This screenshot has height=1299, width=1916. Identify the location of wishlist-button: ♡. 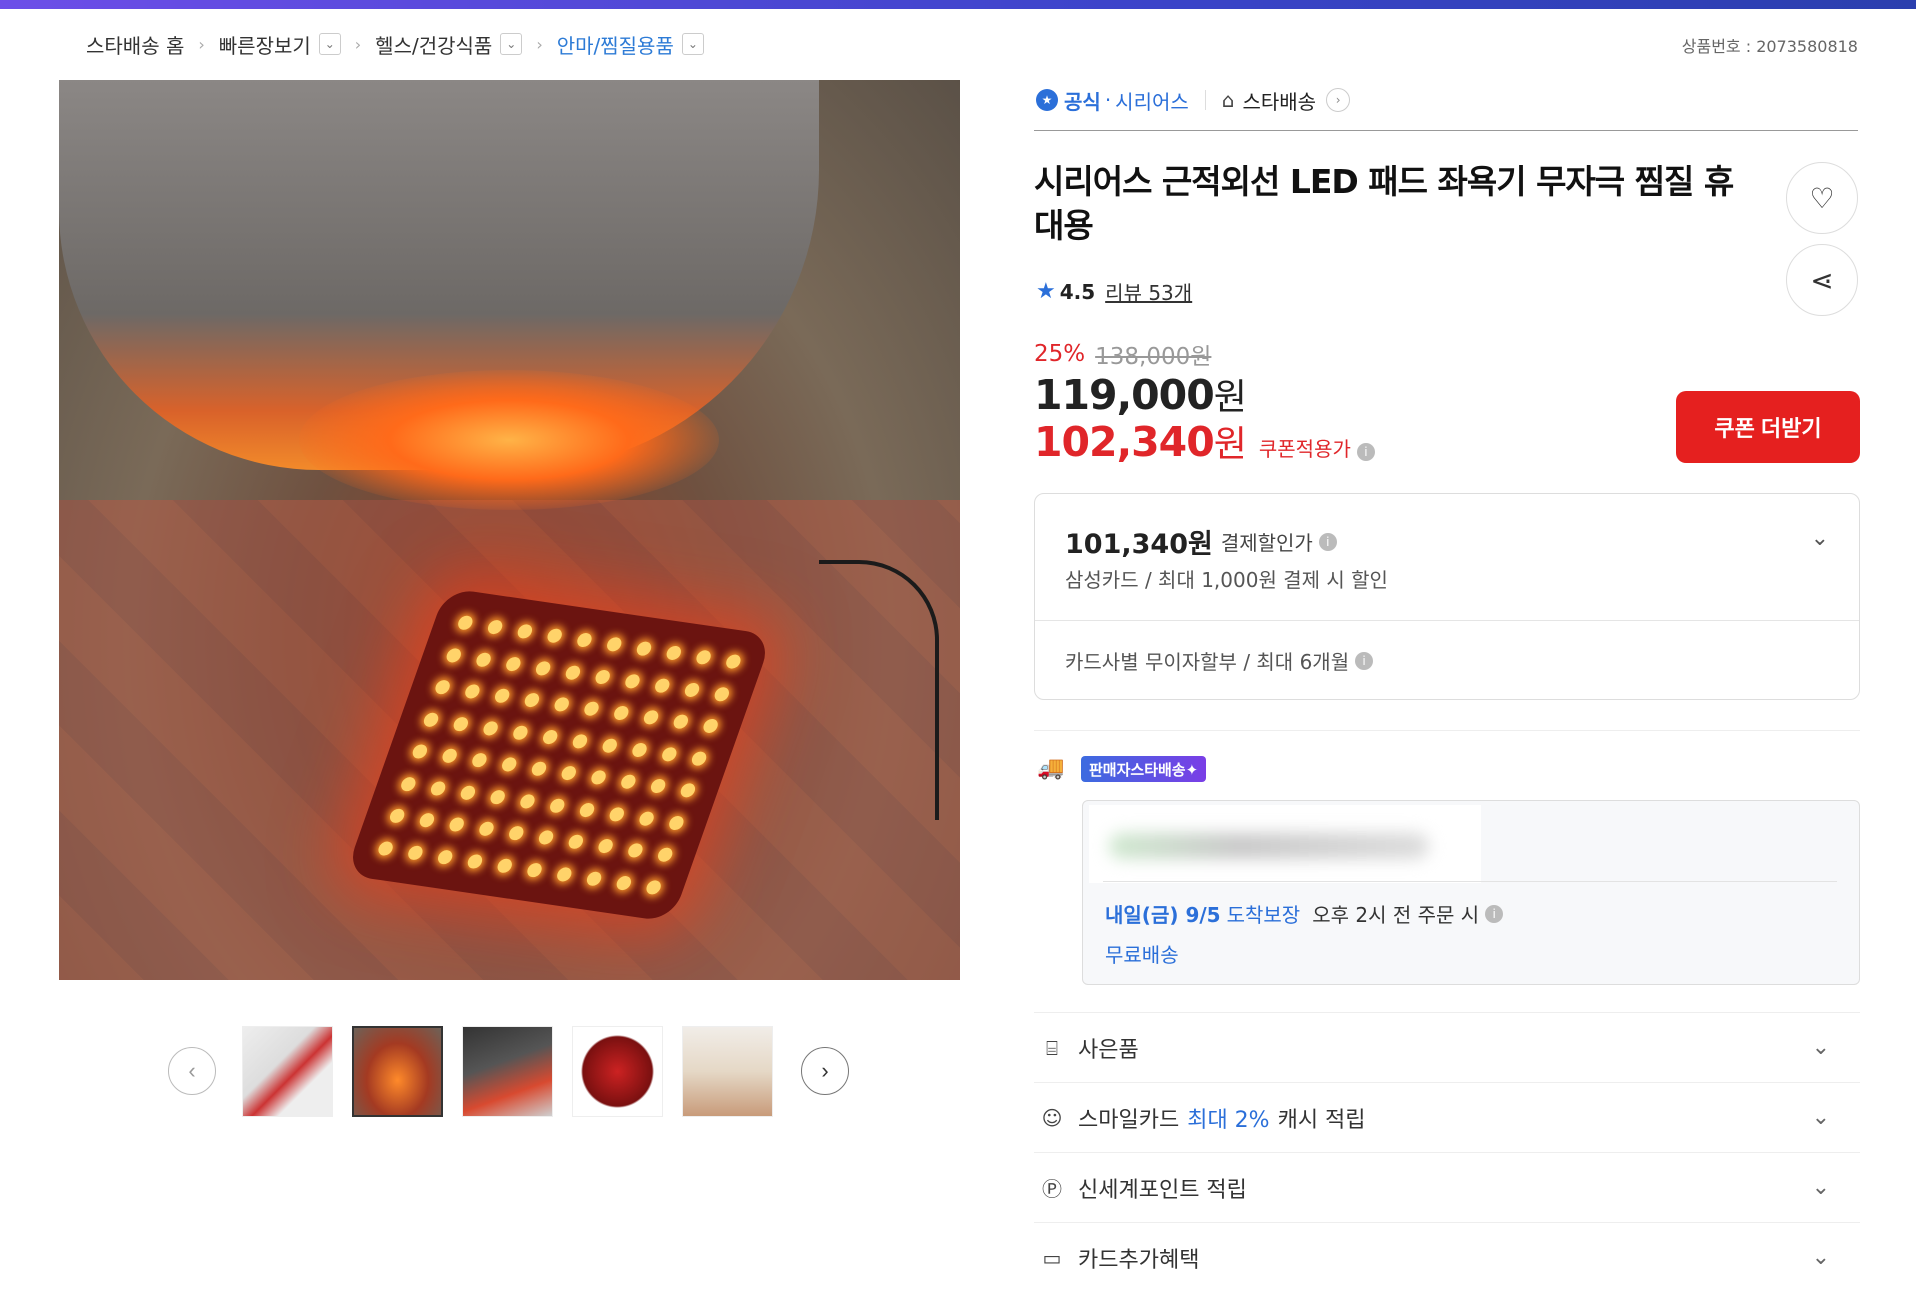
(1822, 198).